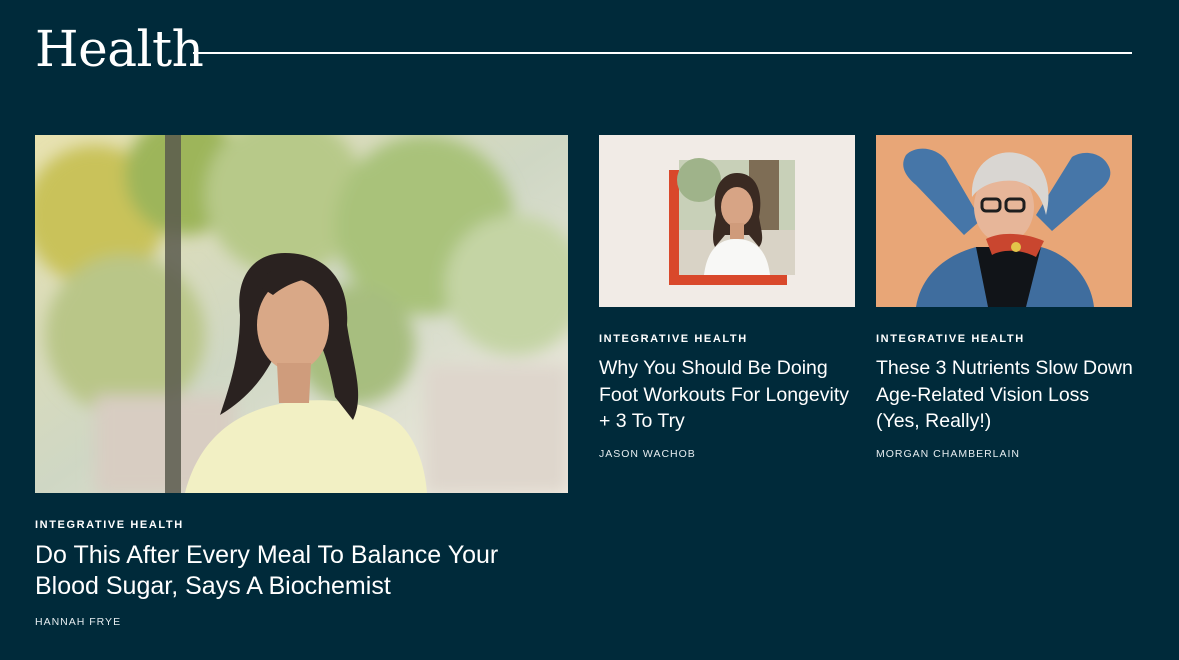  Describe the element at coordinates (948, 454) in the screenshot. I see `article-author: MORGAN CHAMBERLAIN` at that location.